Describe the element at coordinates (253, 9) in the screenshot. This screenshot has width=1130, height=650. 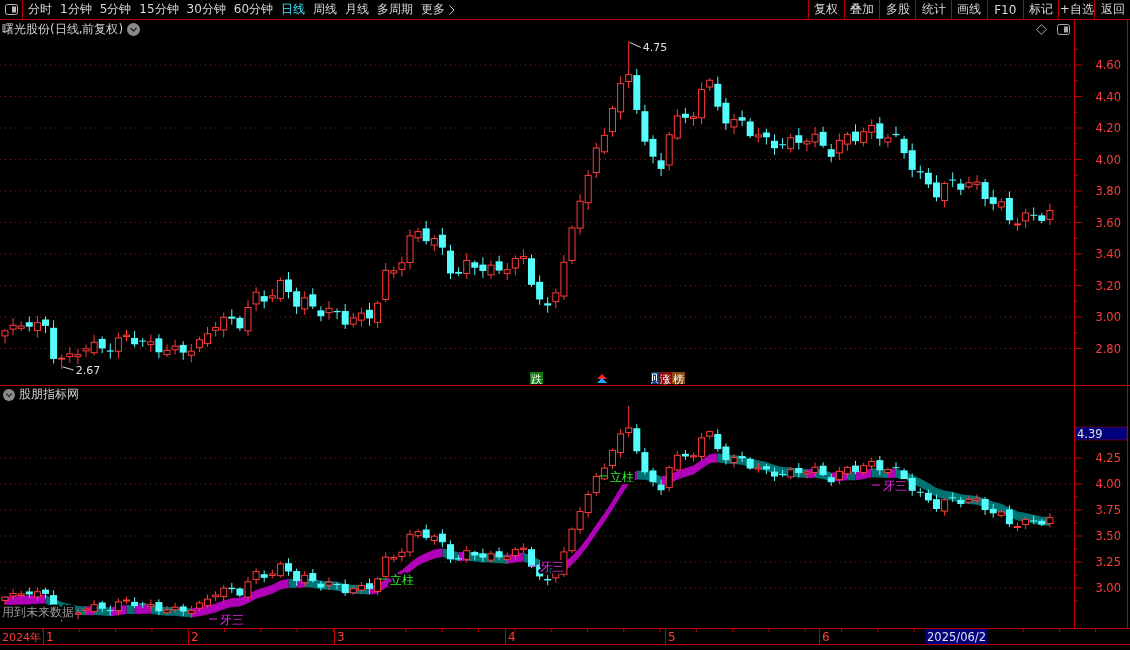
I see `period-tab: 60分钟` at that location.